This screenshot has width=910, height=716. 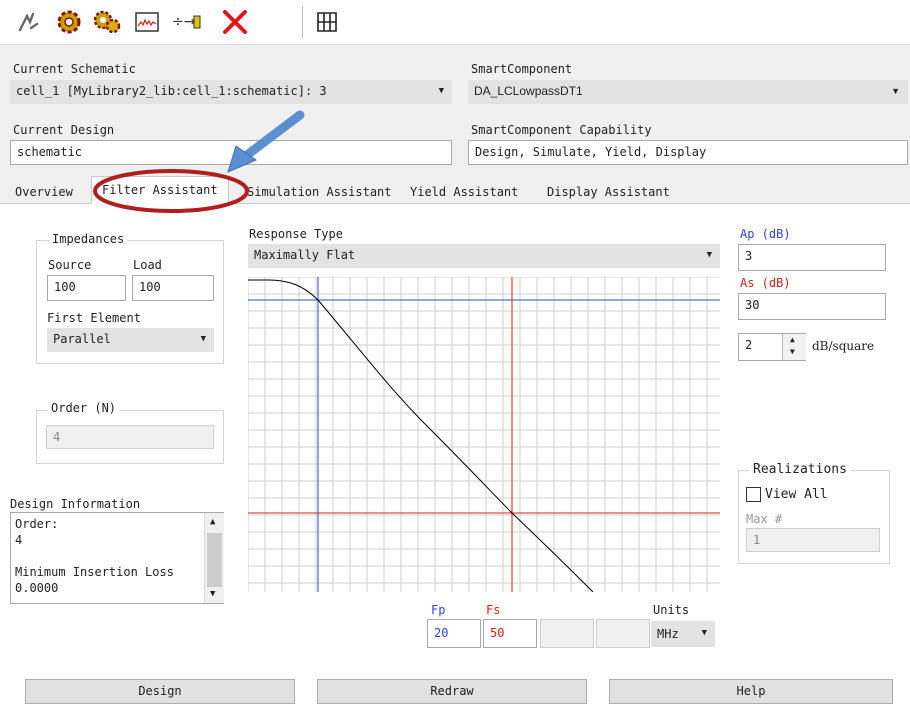 I want to click on view-all-checkbox, so click(x=753, y=494).